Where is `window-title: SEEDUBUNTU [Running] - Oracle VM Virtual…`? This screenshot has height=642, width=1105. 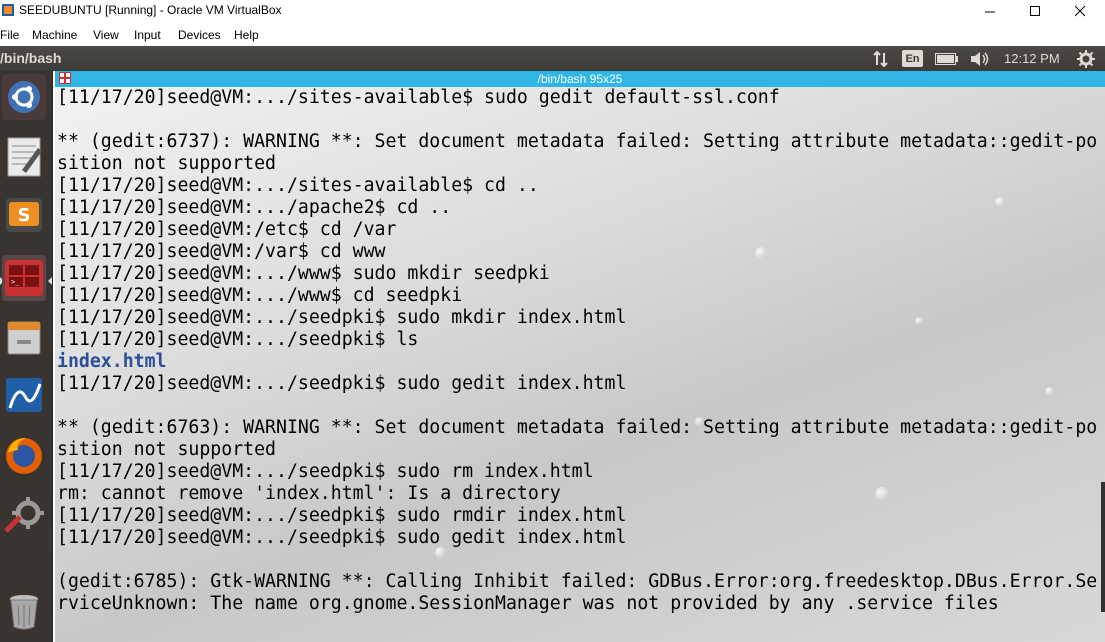
window-title: SEEDUBUNTU [Running] - Oracle VM Virtual… is located at coordinates (150, 10).